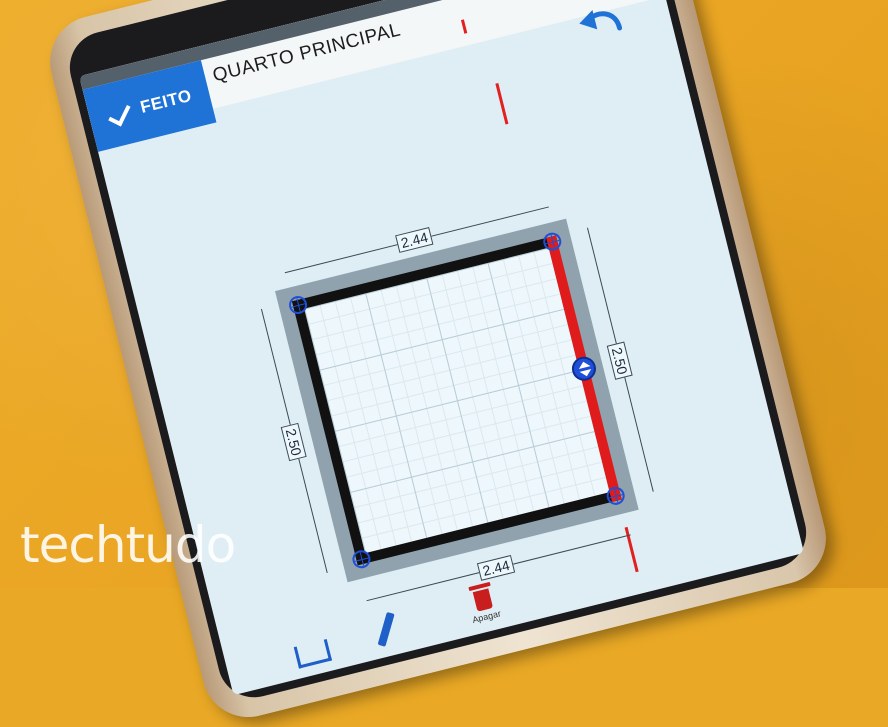 Image resolution: width=888 pixels, height=727 pixels. What do you see at coordinates (121, 114) in the screenshot?
I see `check-icon` at bounding box center [121, 114].